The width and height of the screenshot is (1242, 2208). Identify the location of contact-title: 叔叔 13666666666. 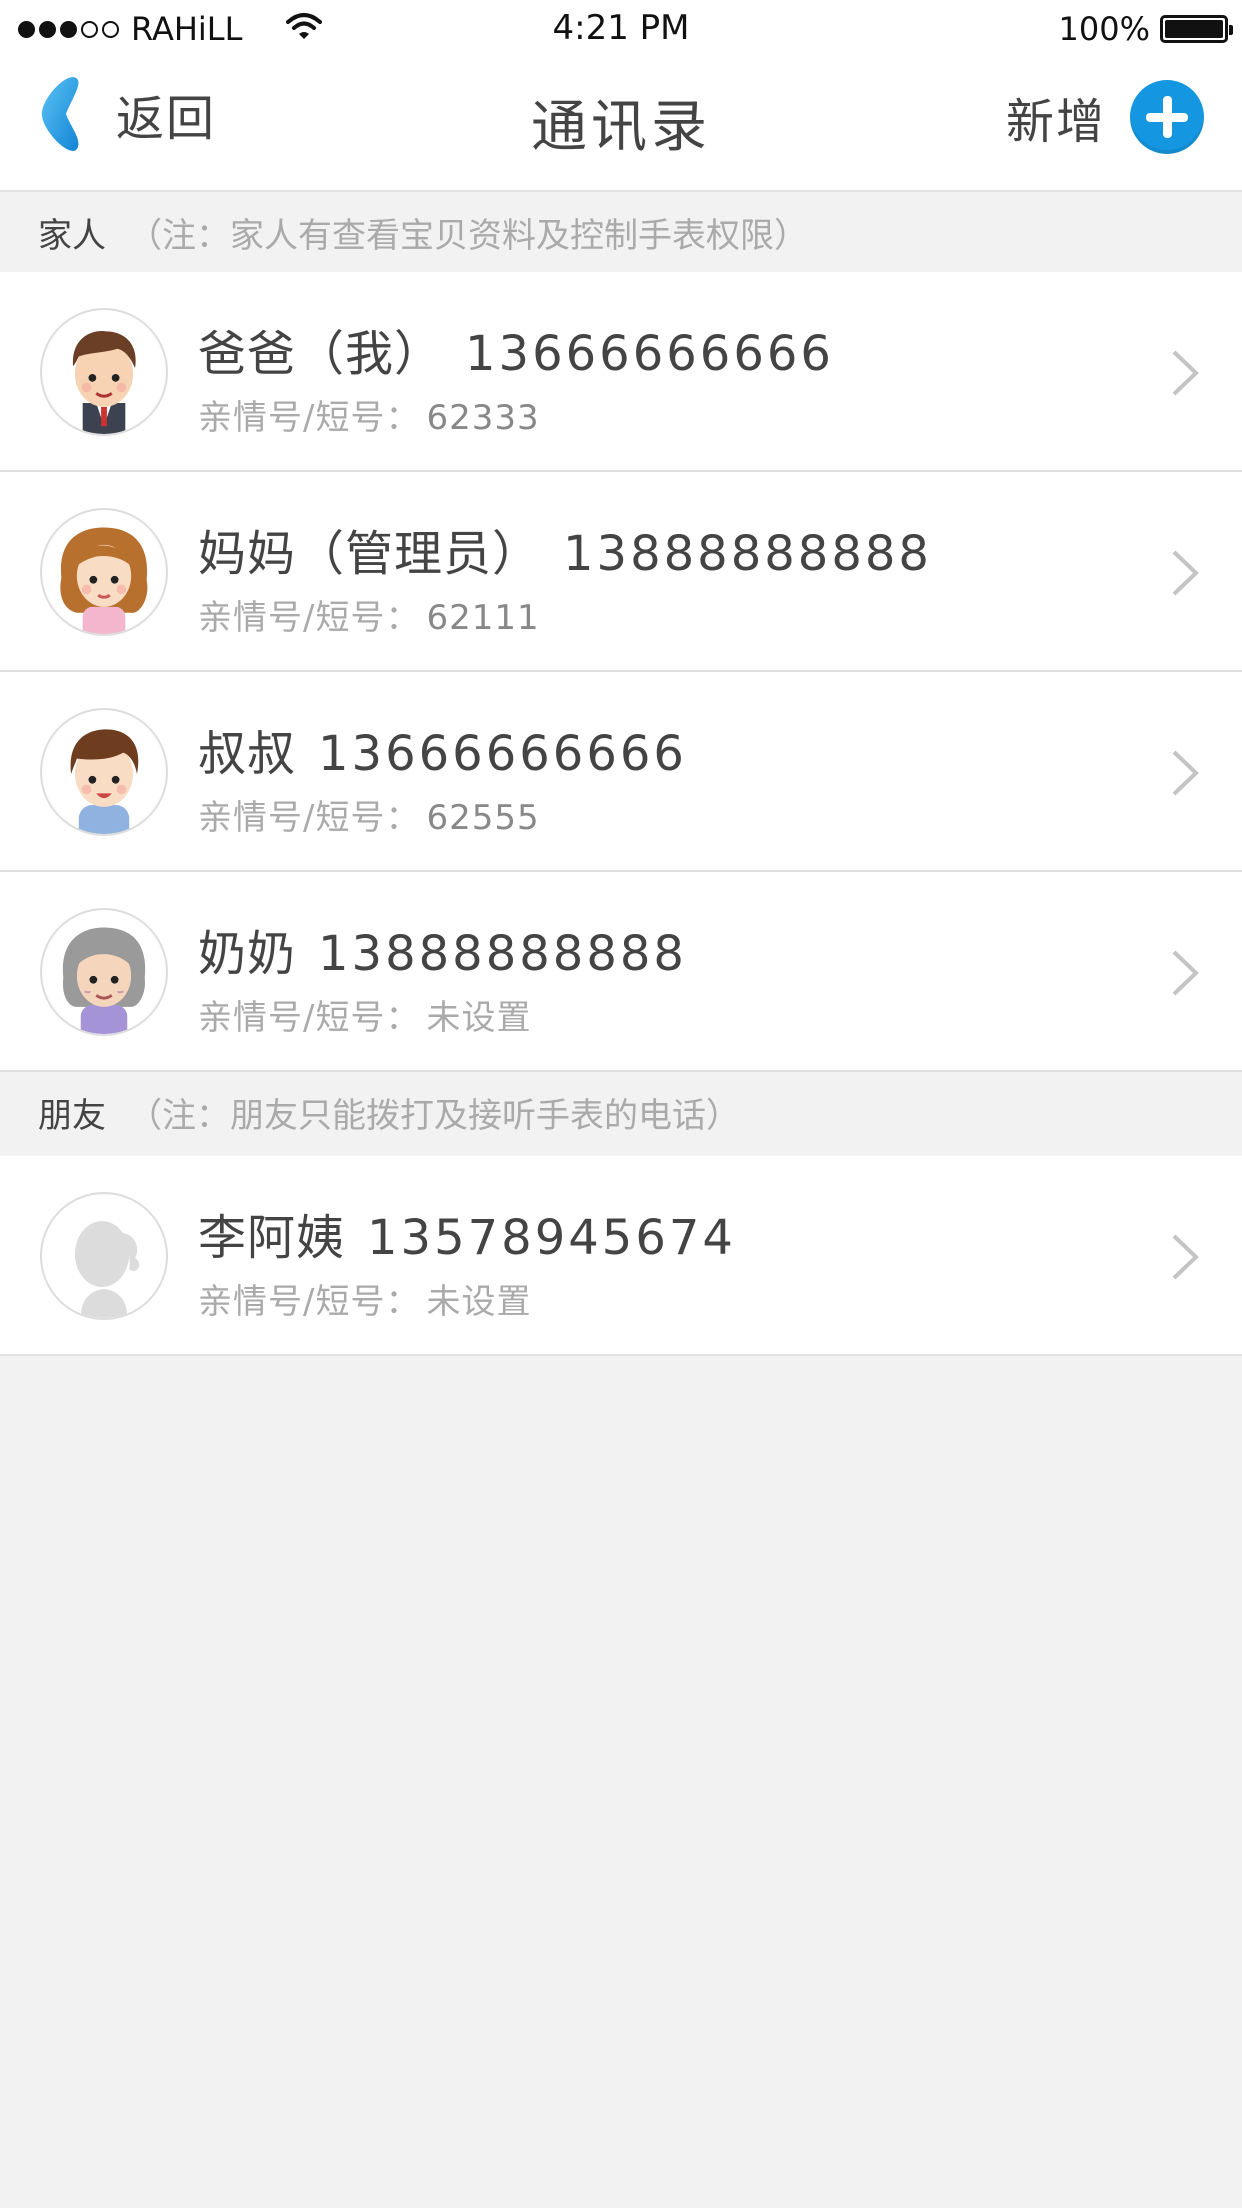
(442, 749).